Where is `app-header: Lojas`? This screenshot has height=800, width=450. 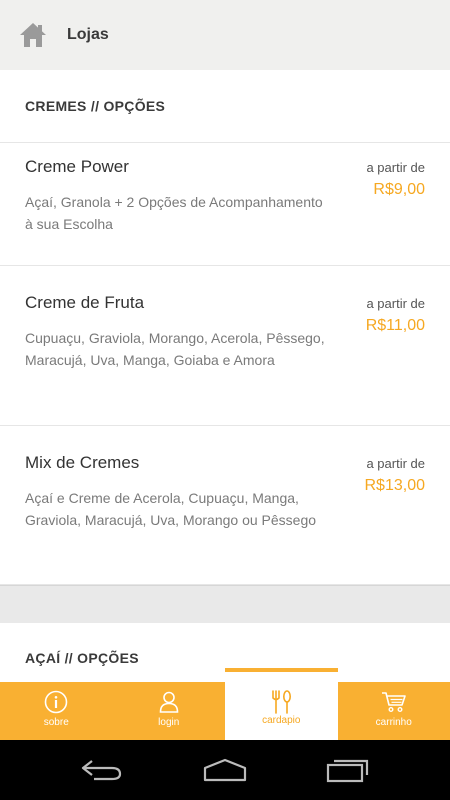
app-header: Lojas is located at coordinates (225, 35).